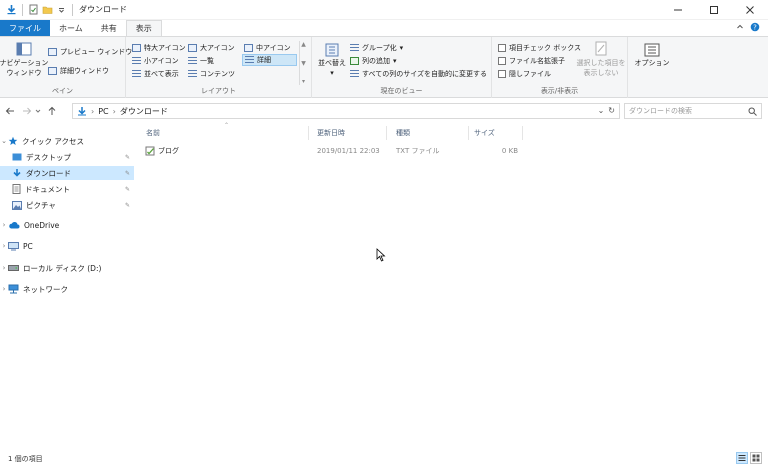 The width and height of the screenshot is (768, 467). What do you see at coordinates (684, 111) in the screenshot?
I see `search-input` at bounding box center [684, 111].